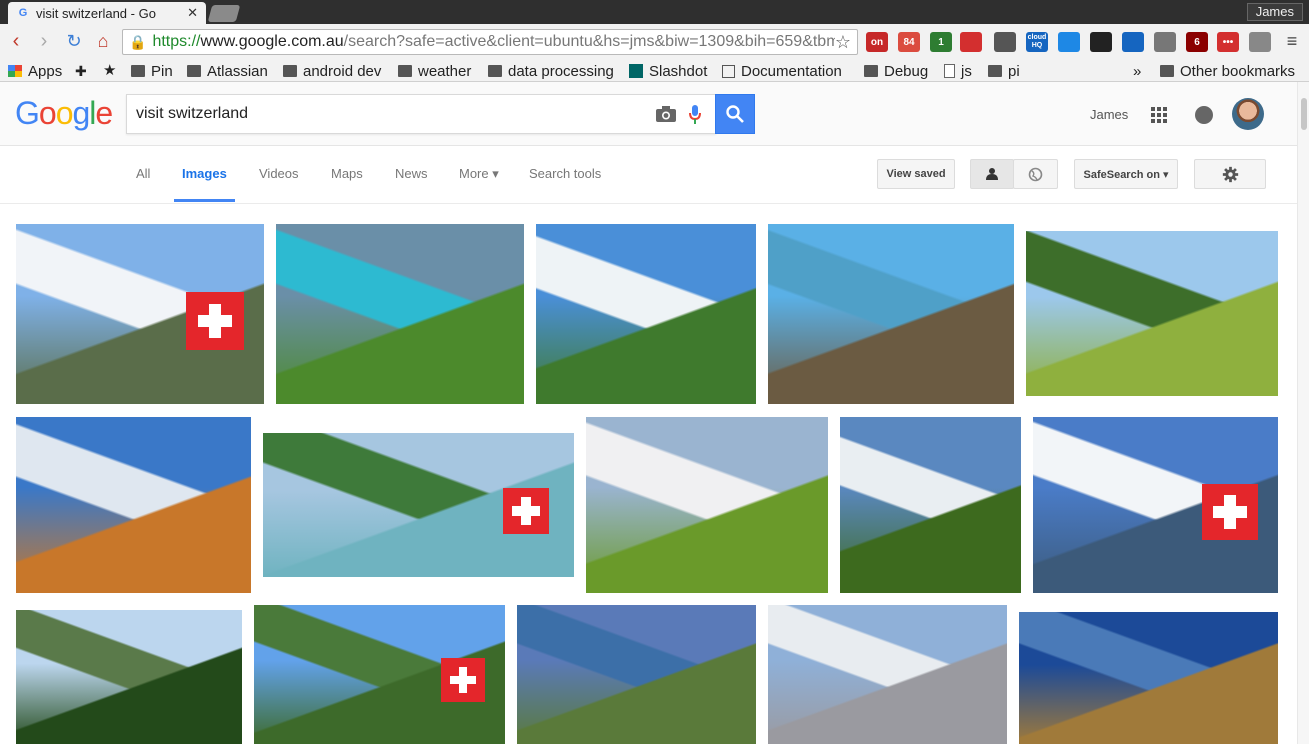 Image resolution: width=1309 pixels, height=744 pixels. Describe the element at coordinates (1069, 42) in the screenshot. I see `network-extension-icon` at that location.